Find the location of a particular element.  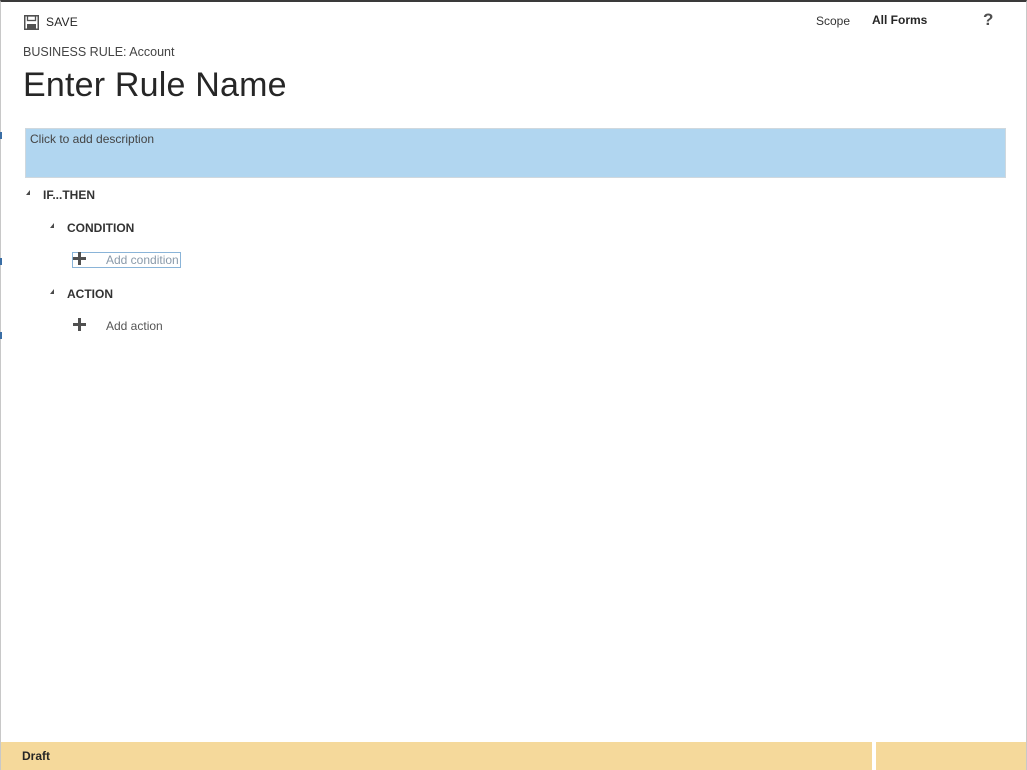

save-button: SAVE is located at coordinates (51, 22).